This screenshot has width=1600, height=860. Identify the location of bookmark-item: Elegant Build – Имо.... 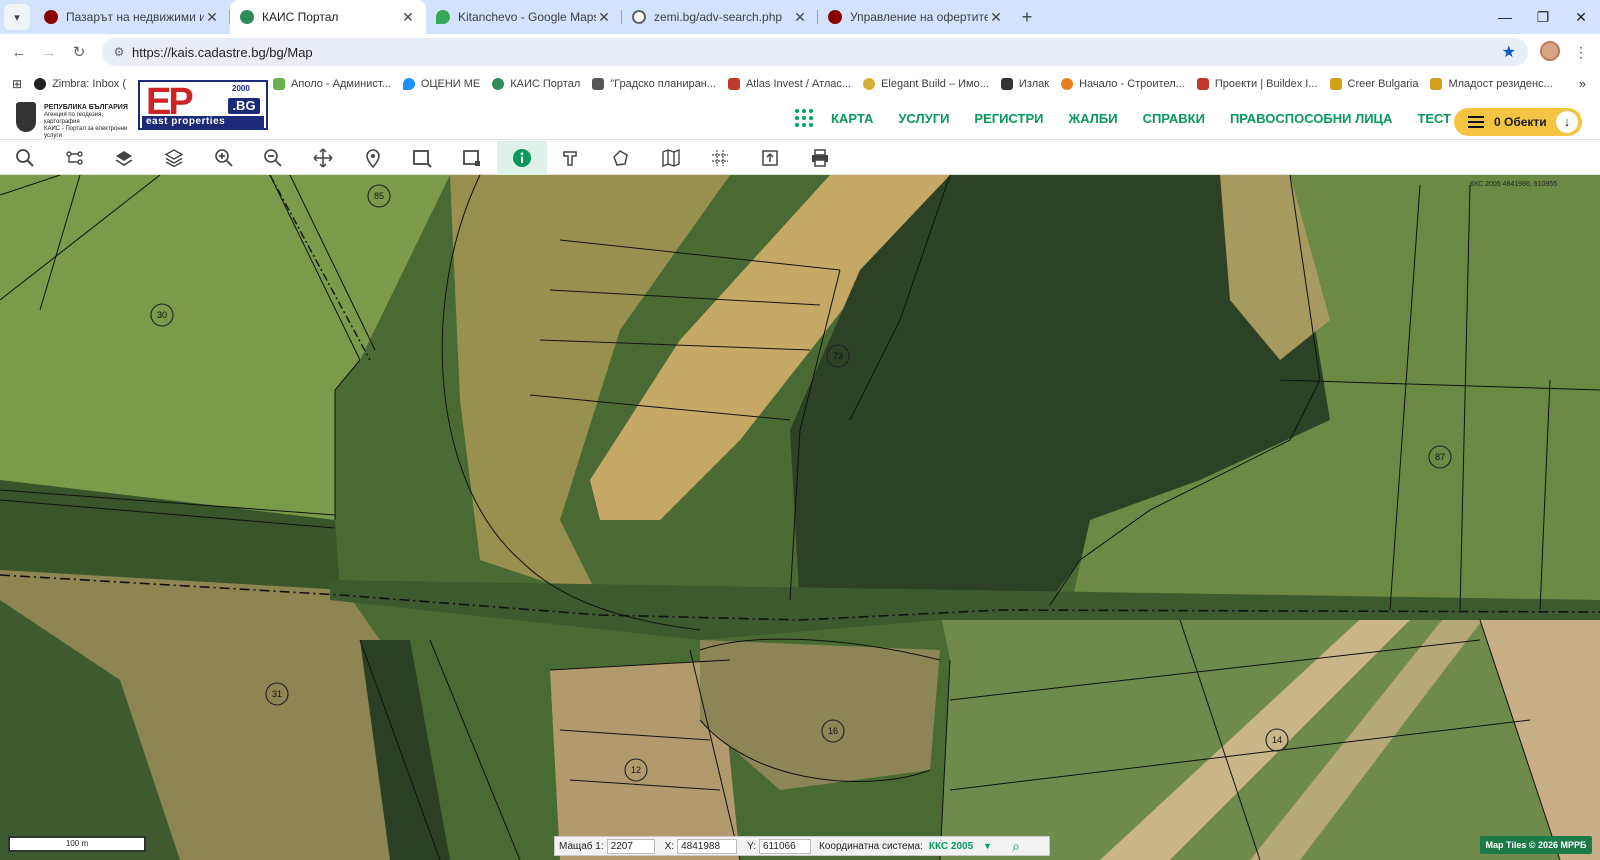
(926, 84).